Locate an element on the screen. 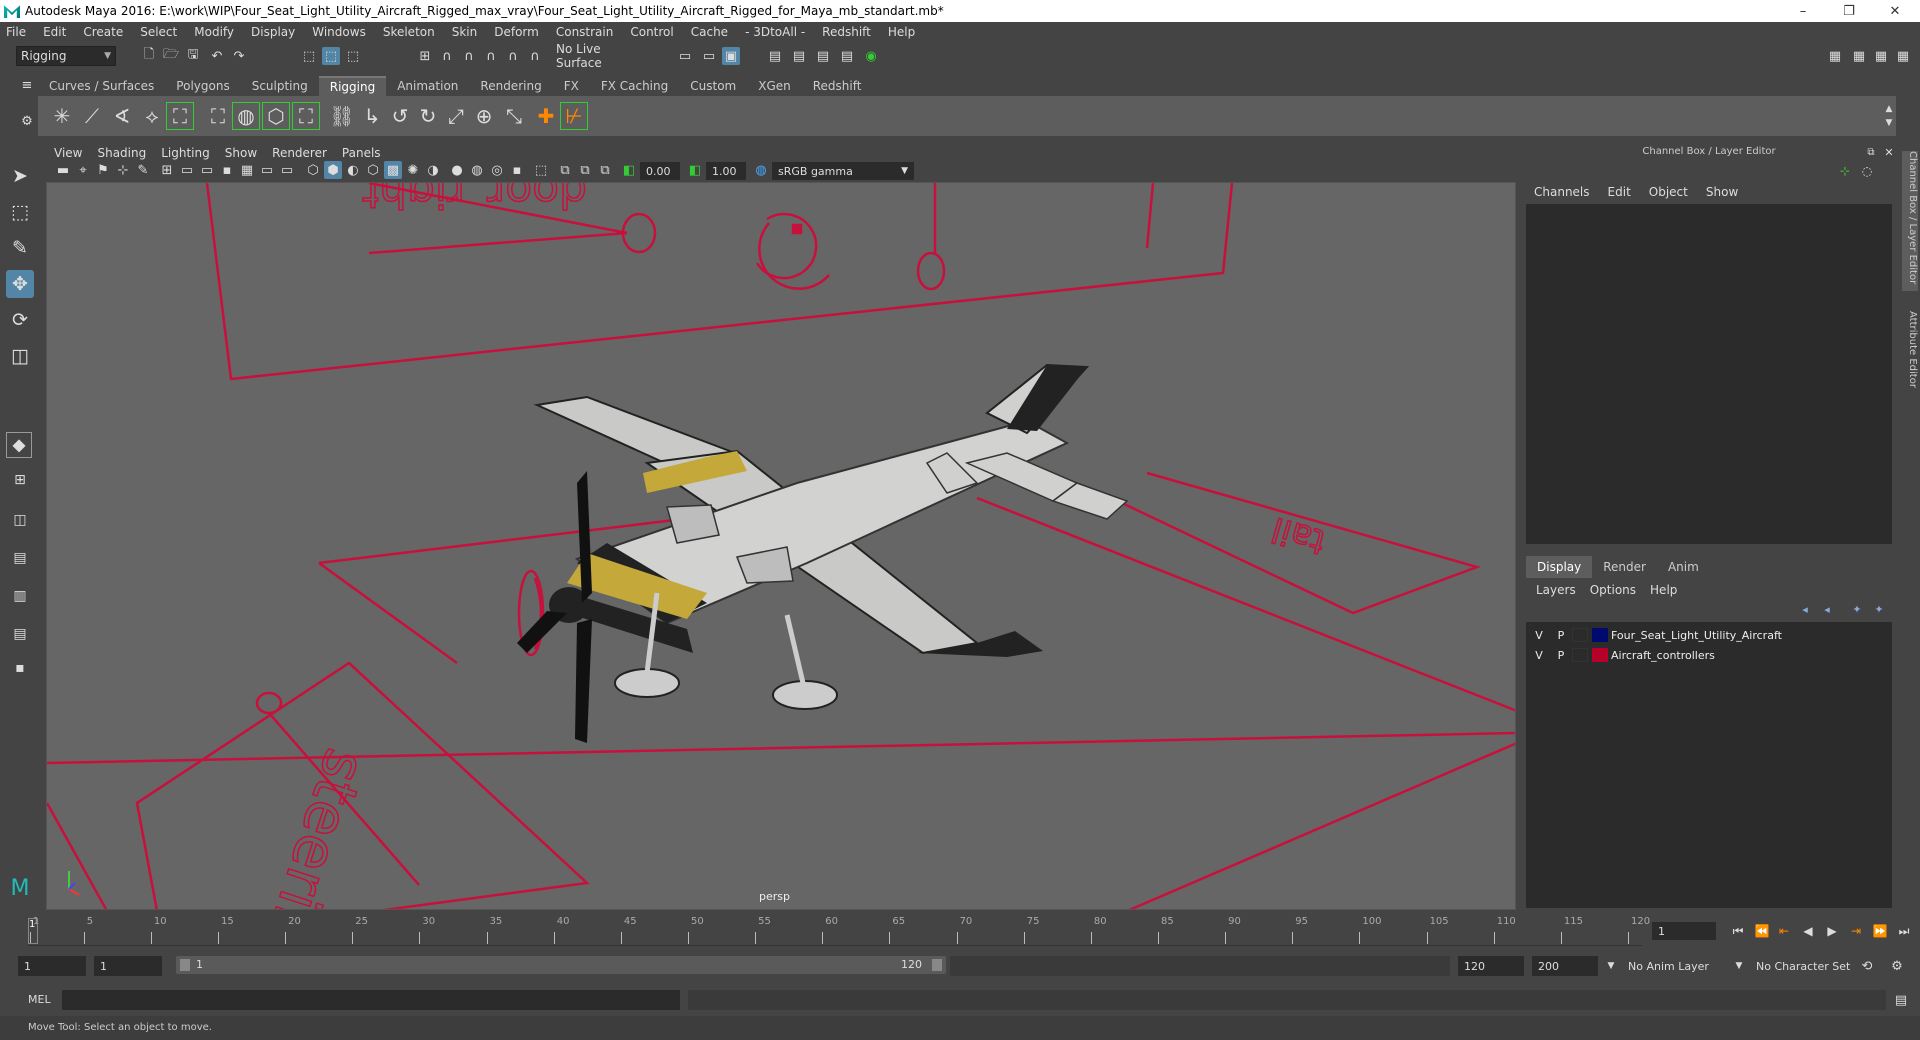  script-editor-icon: ▤ is located at coordinates (1901, 1000).